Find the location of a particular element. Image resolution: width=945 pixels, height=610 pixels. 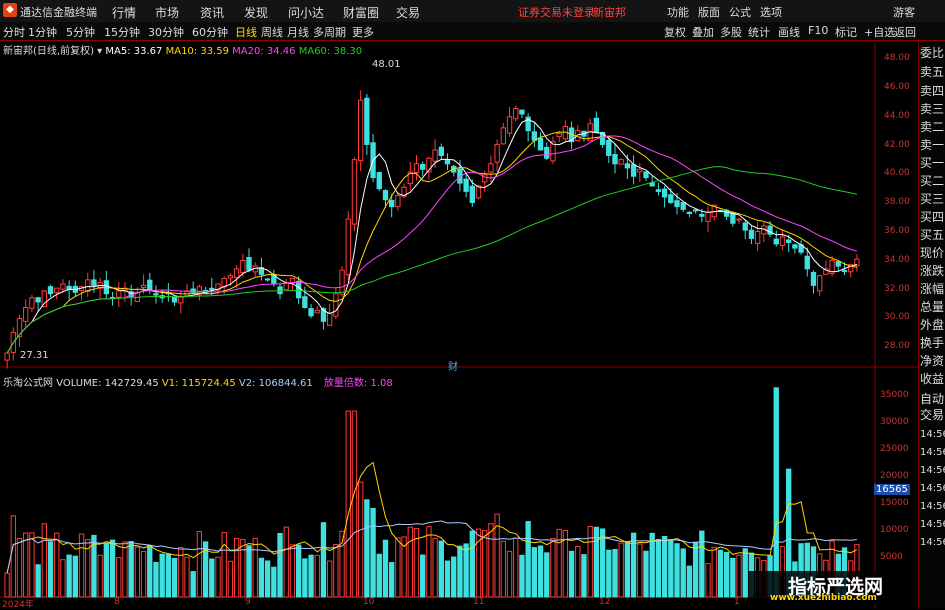

draw-line-button: 画线 is located at coordinates (789, 32).